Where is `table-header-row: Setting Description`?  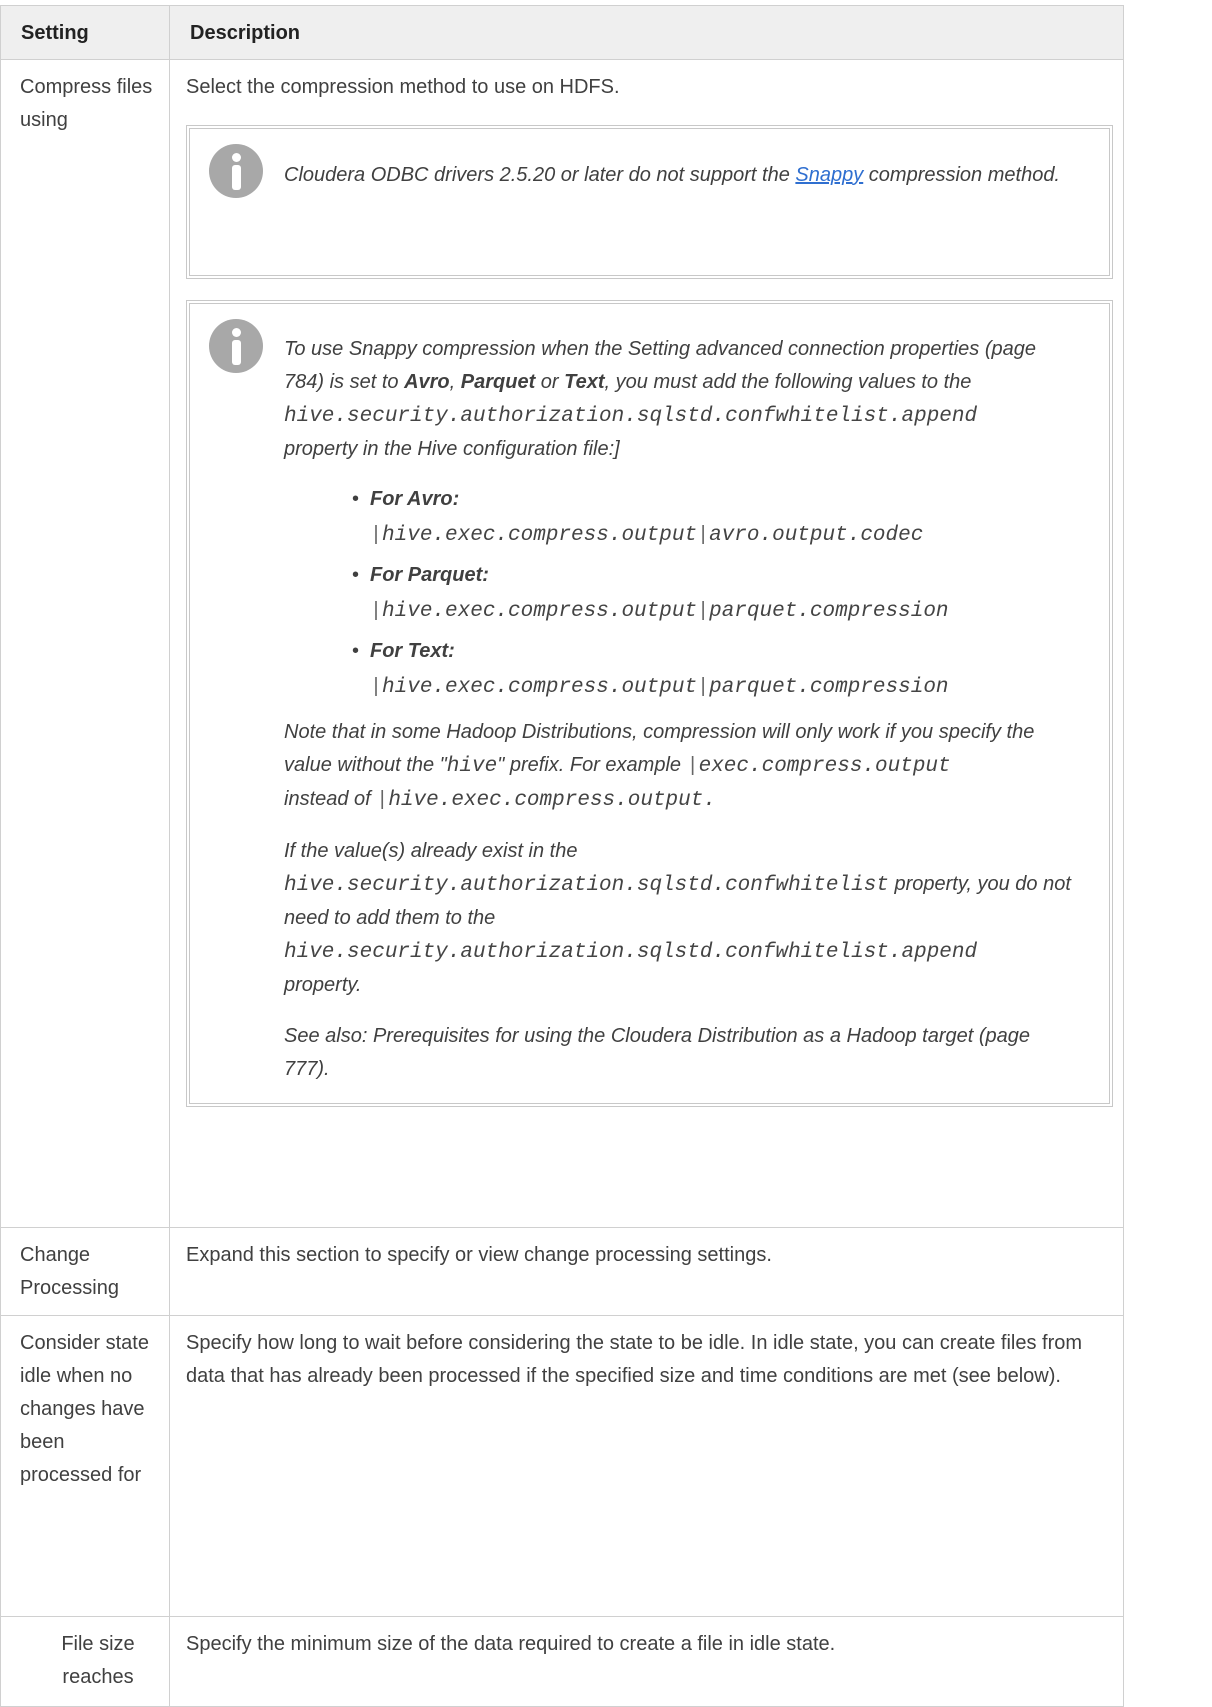
table-header-row: Setting Description is located at coordinates (562, 32).